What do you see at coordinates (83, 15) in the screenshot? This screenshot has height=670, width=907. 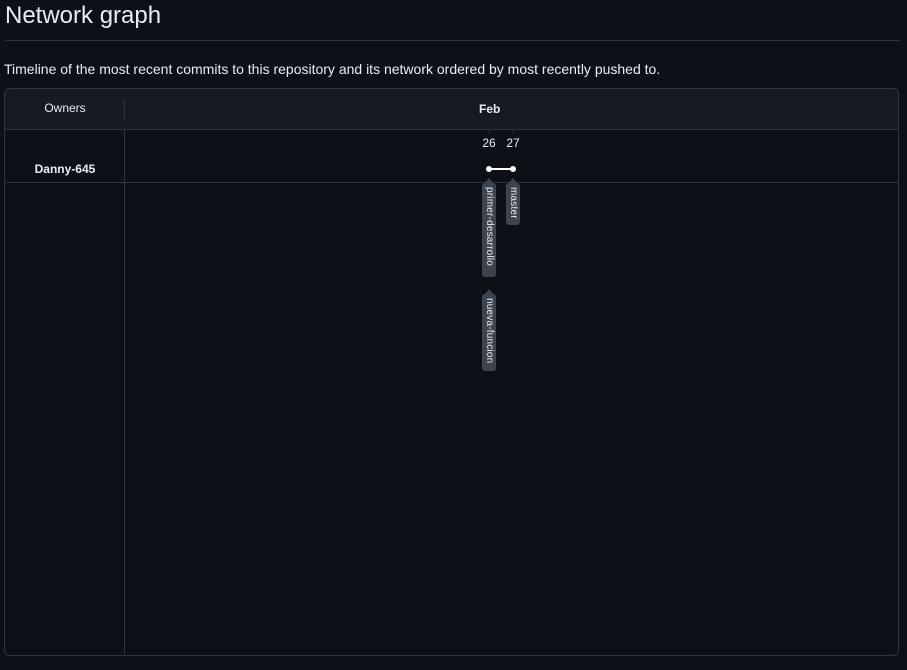 I see `page-title: Network graph` at bounding box center [83, 15].